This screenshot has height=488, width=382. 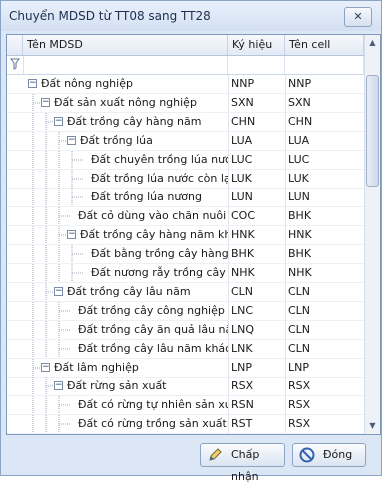 I want to click on row-cell-name-cell: LUA, so click(x=324, y=140).